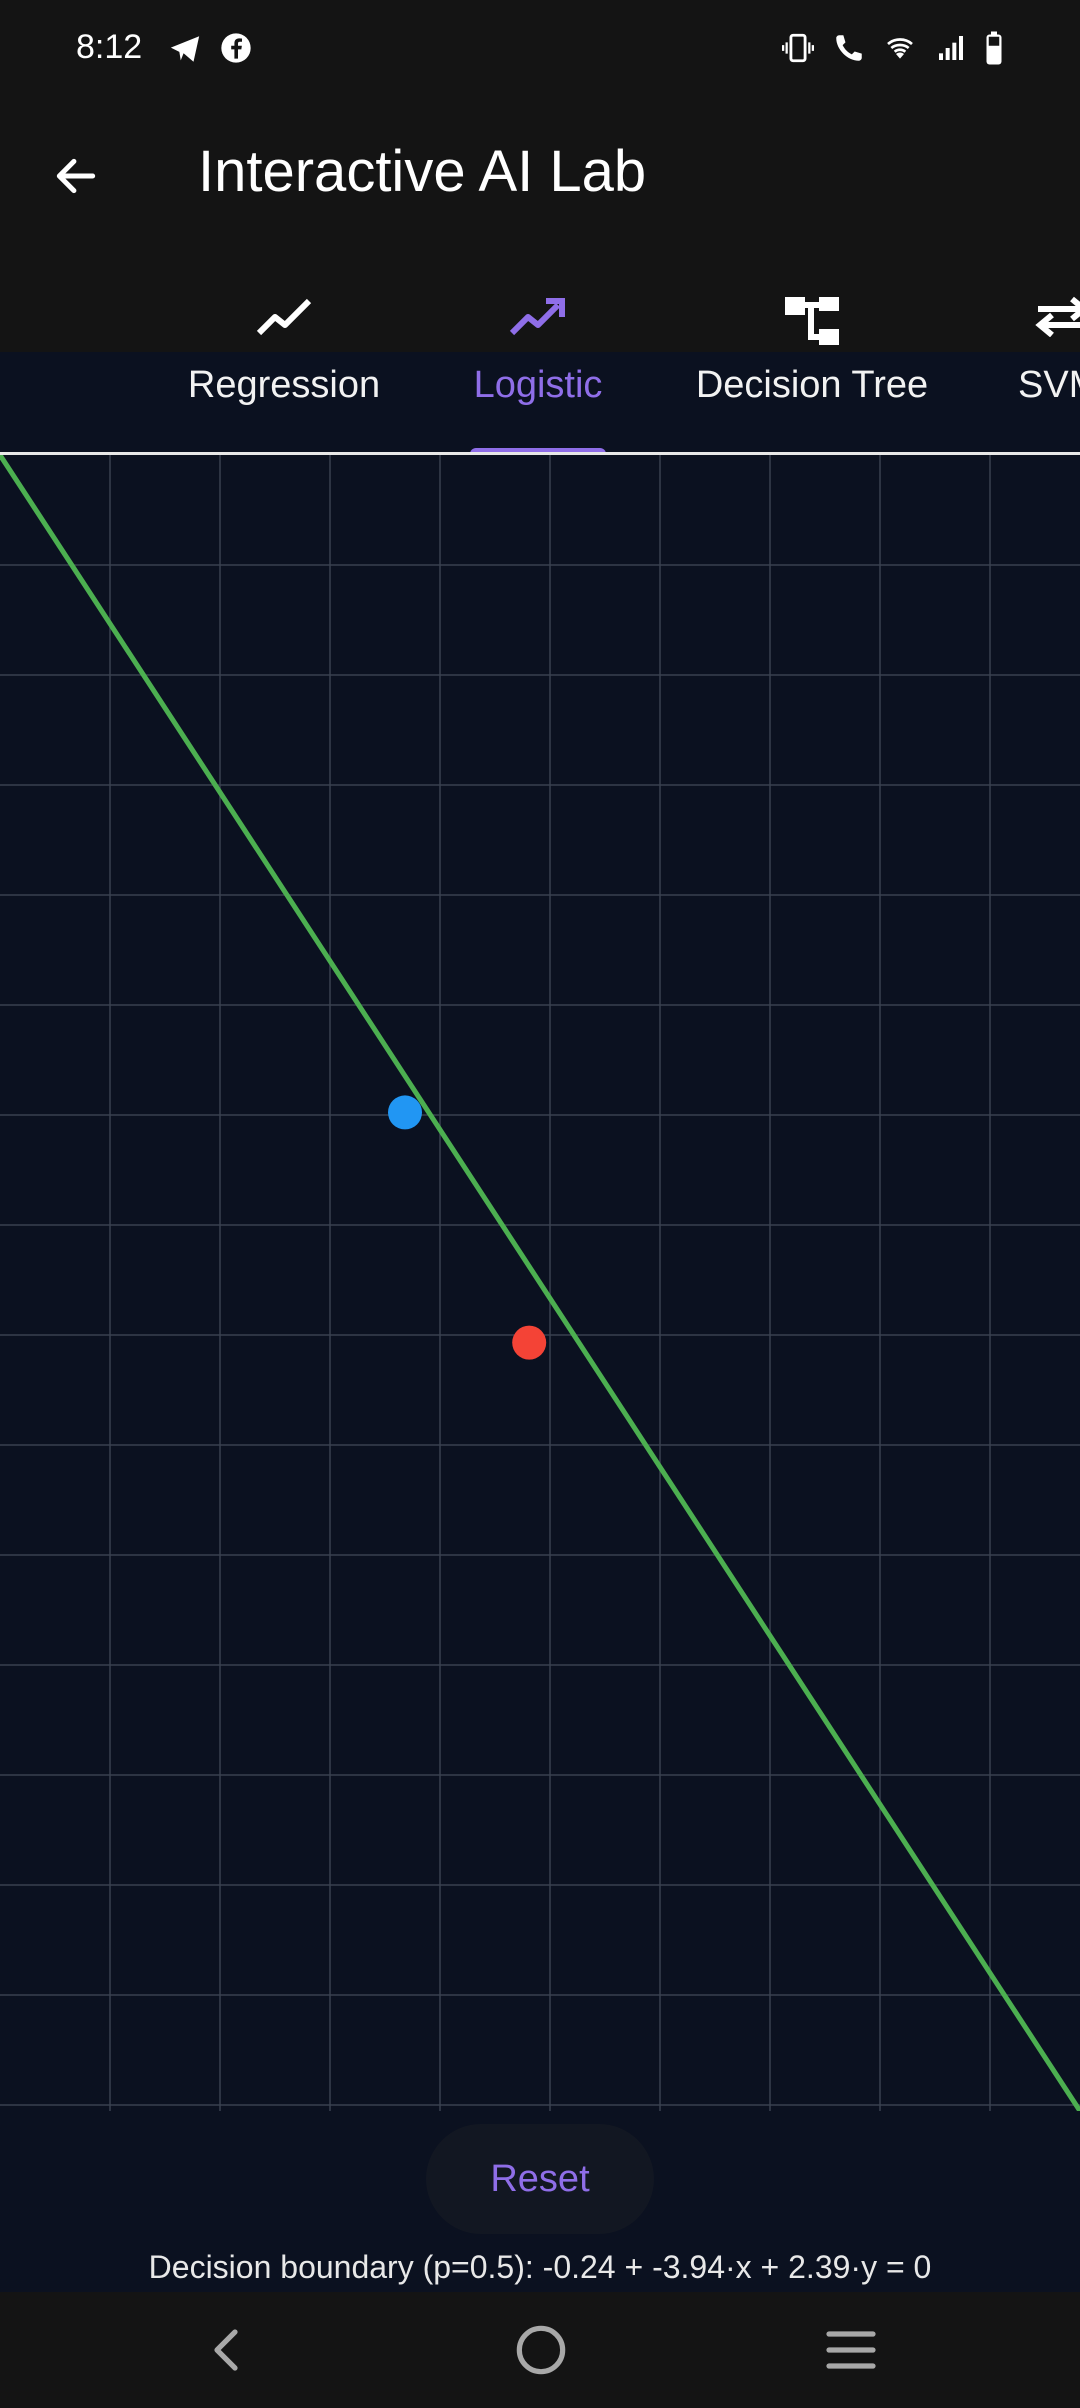 The width and height of the screenshot is (1080, 2408). Describe the element at coordinates (812, 385) in the screenshot. I see `tab-label-decision-tree: Decision Tree` at that location.